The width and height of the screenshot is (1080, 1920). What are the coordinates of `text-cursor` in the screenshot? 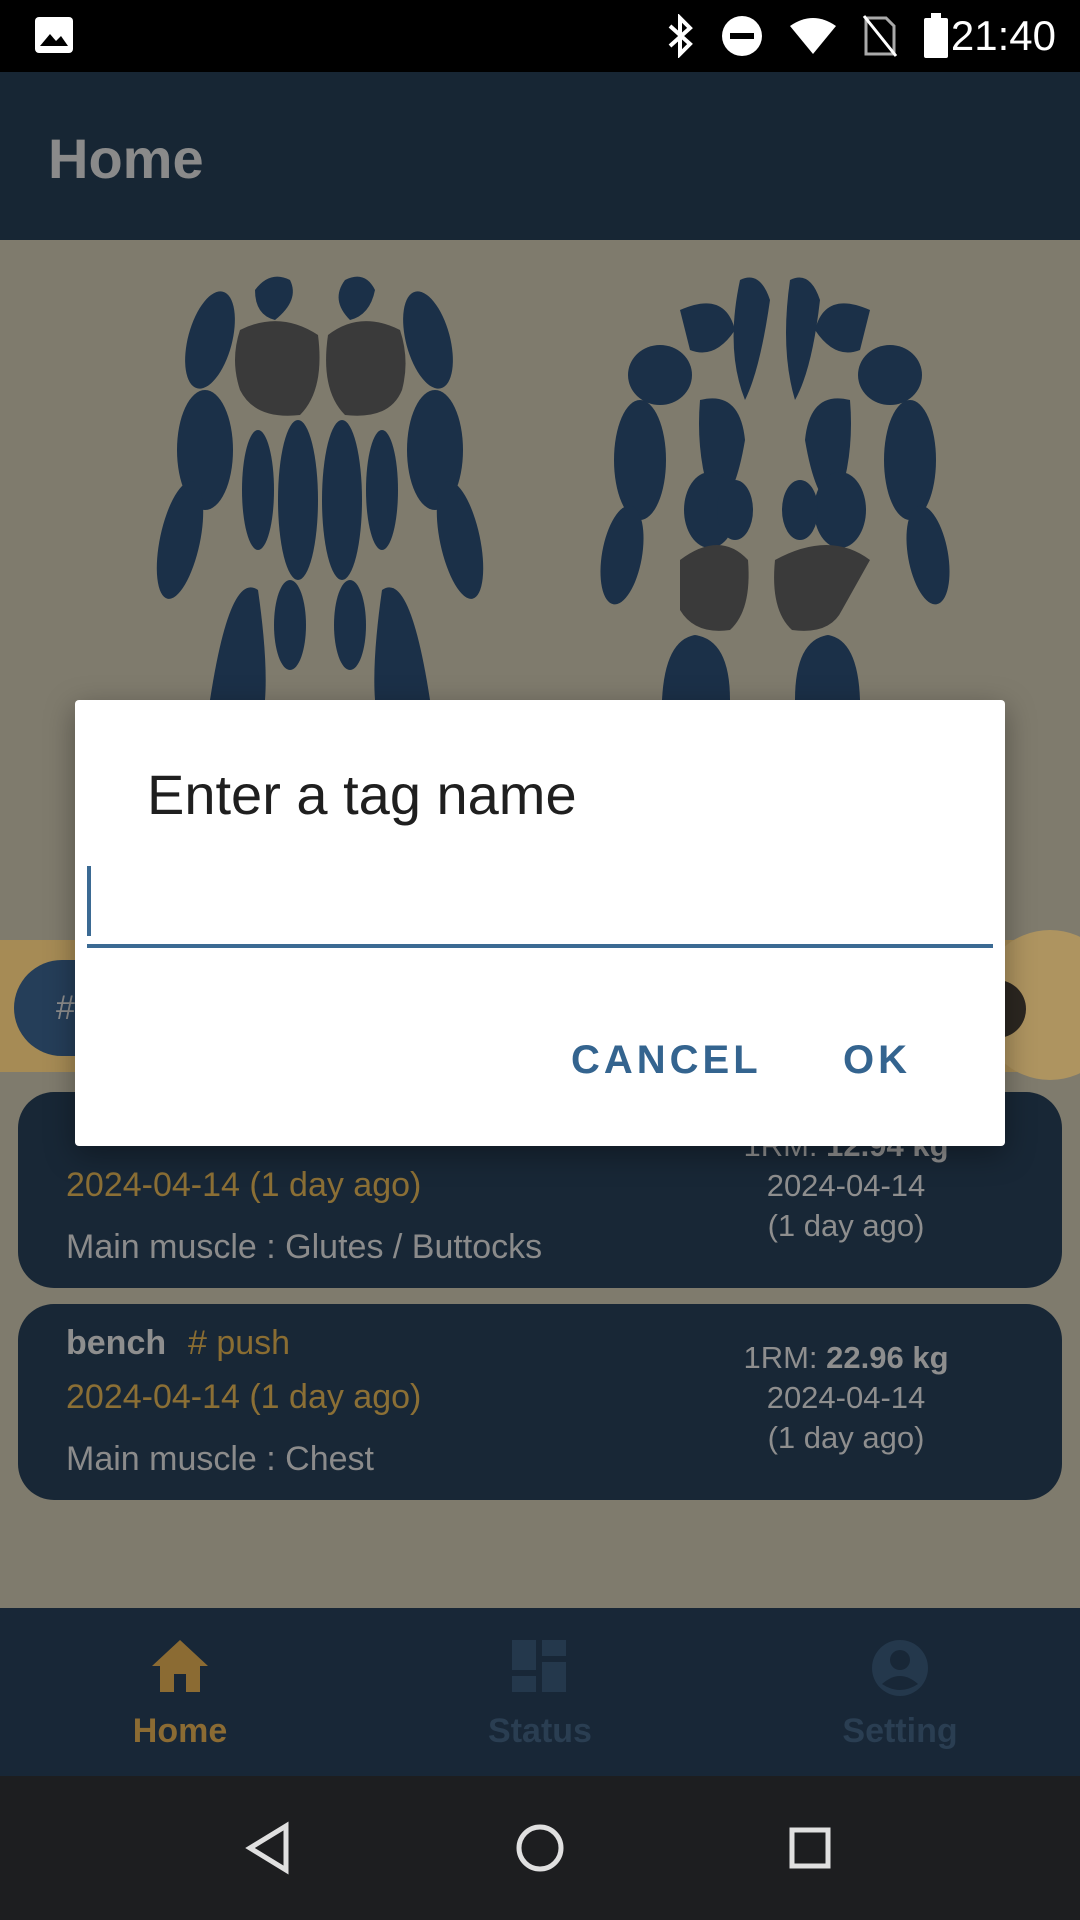 It's located at (89, 901).